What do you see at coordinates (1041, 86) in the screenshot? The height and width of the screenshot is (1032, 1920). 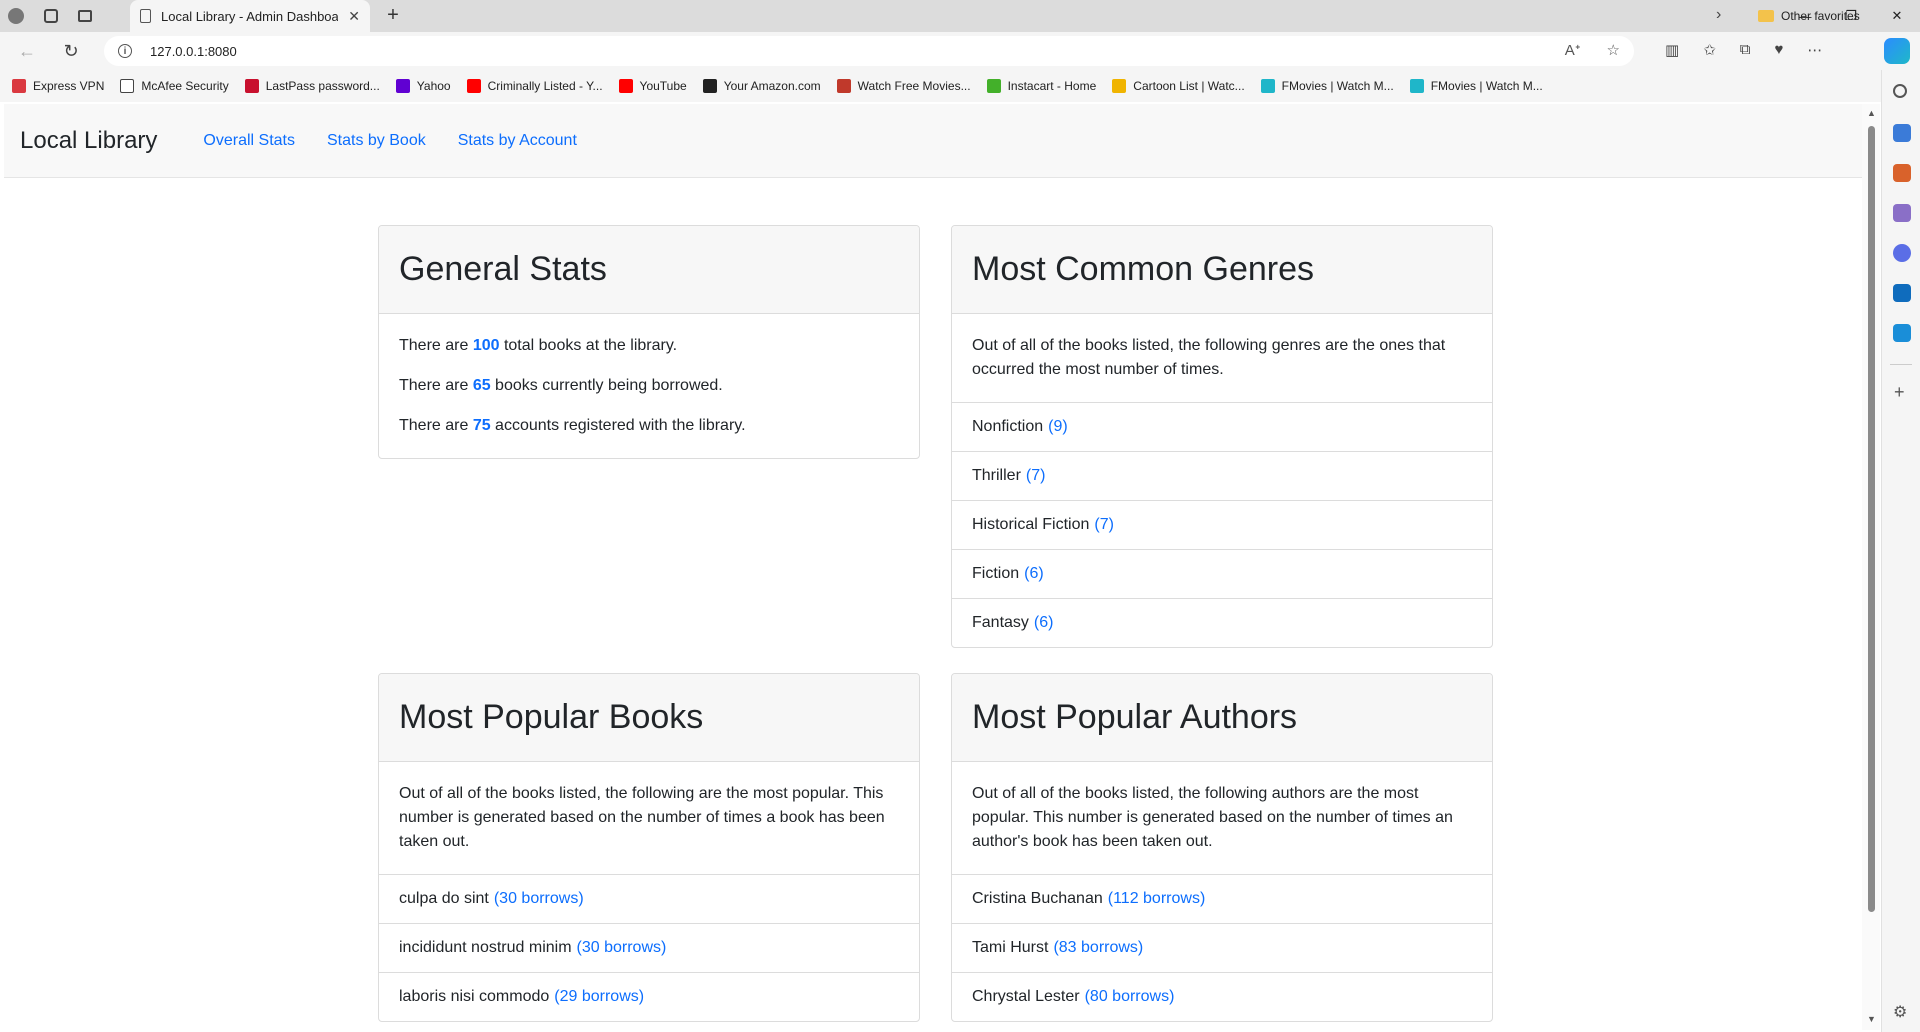 I see `bookmark-item: Instacart - Home` at bounding box center [1041, 86].